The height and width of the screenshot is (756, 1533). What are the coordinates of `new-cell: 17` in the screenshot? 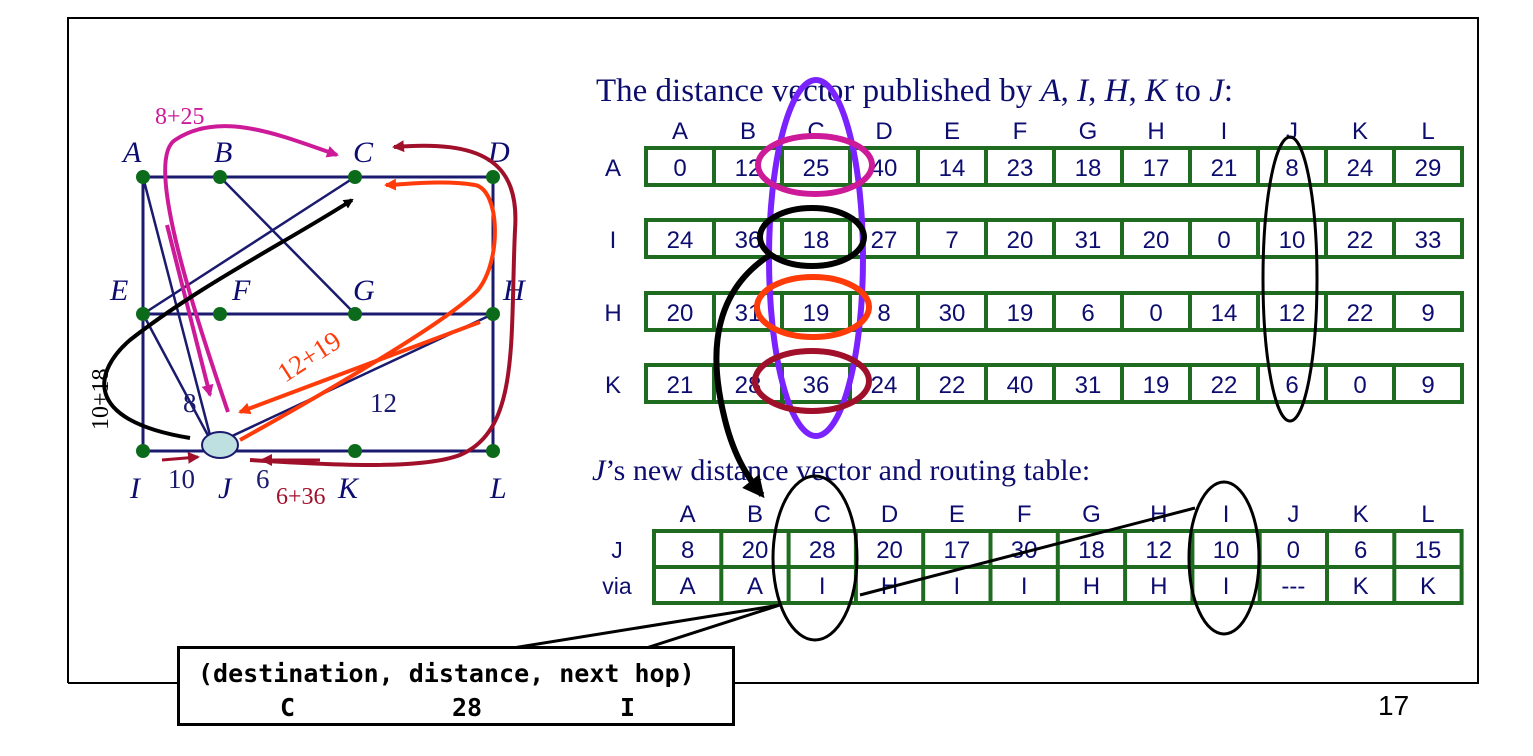 It's located at (956, 550).